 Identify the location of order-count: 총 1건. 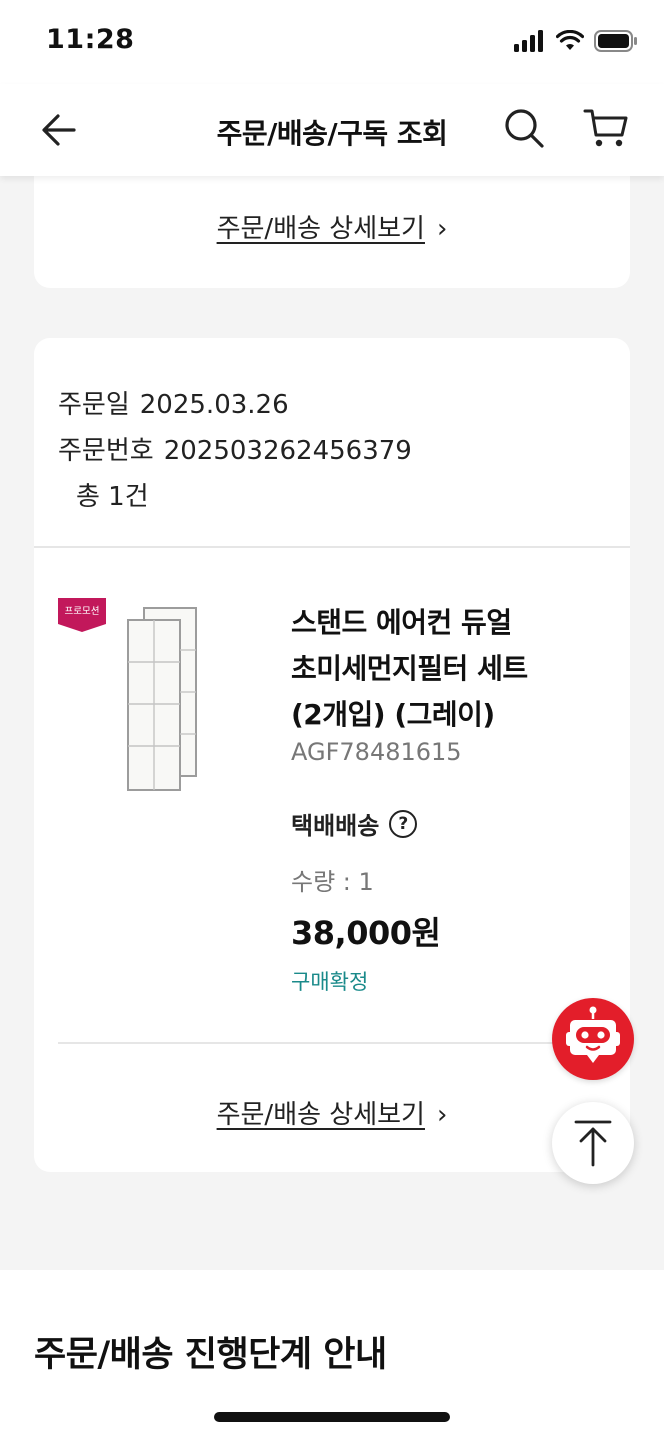
(112, 497).